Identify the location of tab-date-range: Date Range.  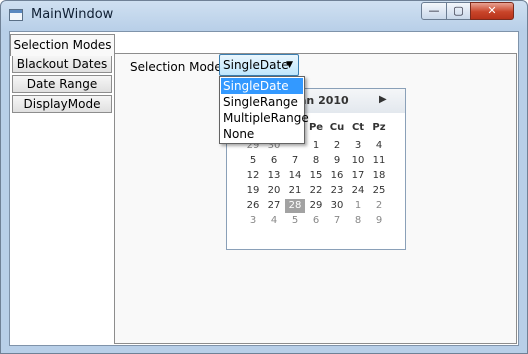
(62, 84).